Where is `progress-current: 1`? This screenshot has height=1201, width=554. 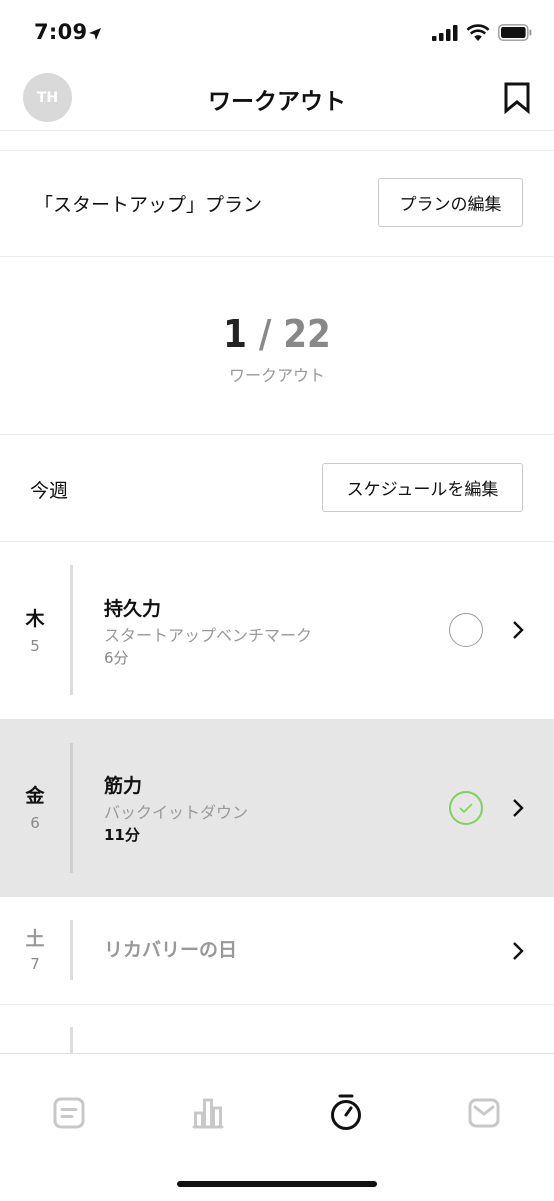 progress-current: 1 is located at coordinates (235, 334).